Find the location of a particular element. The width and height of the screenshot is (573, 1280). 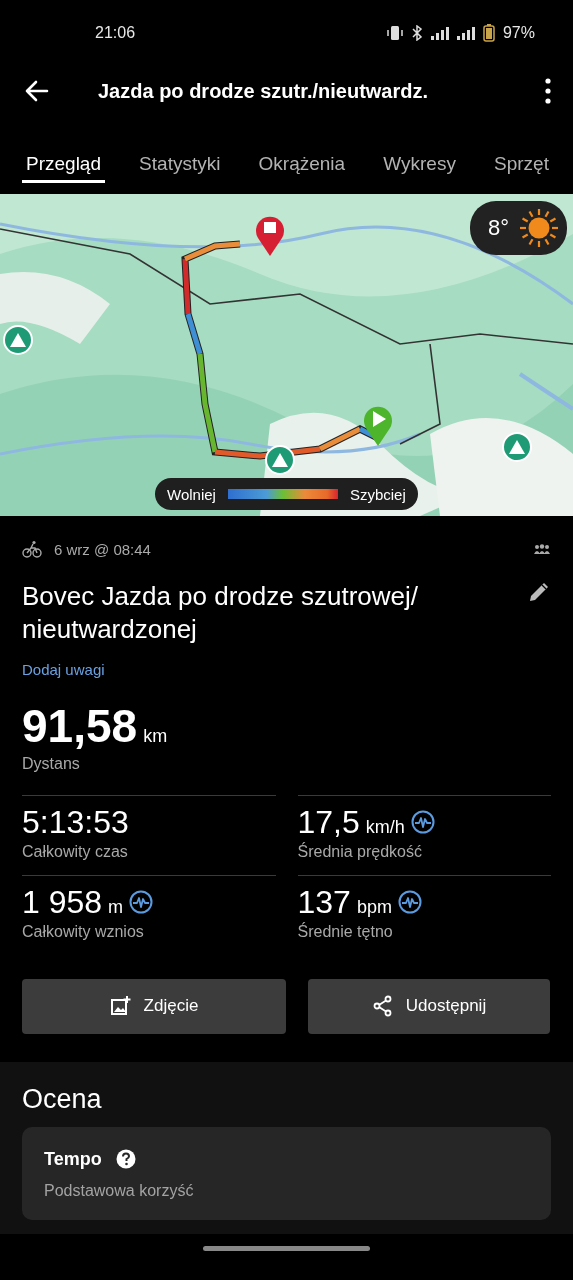

stat-unit: km/h is located at coordinates (385, 827).